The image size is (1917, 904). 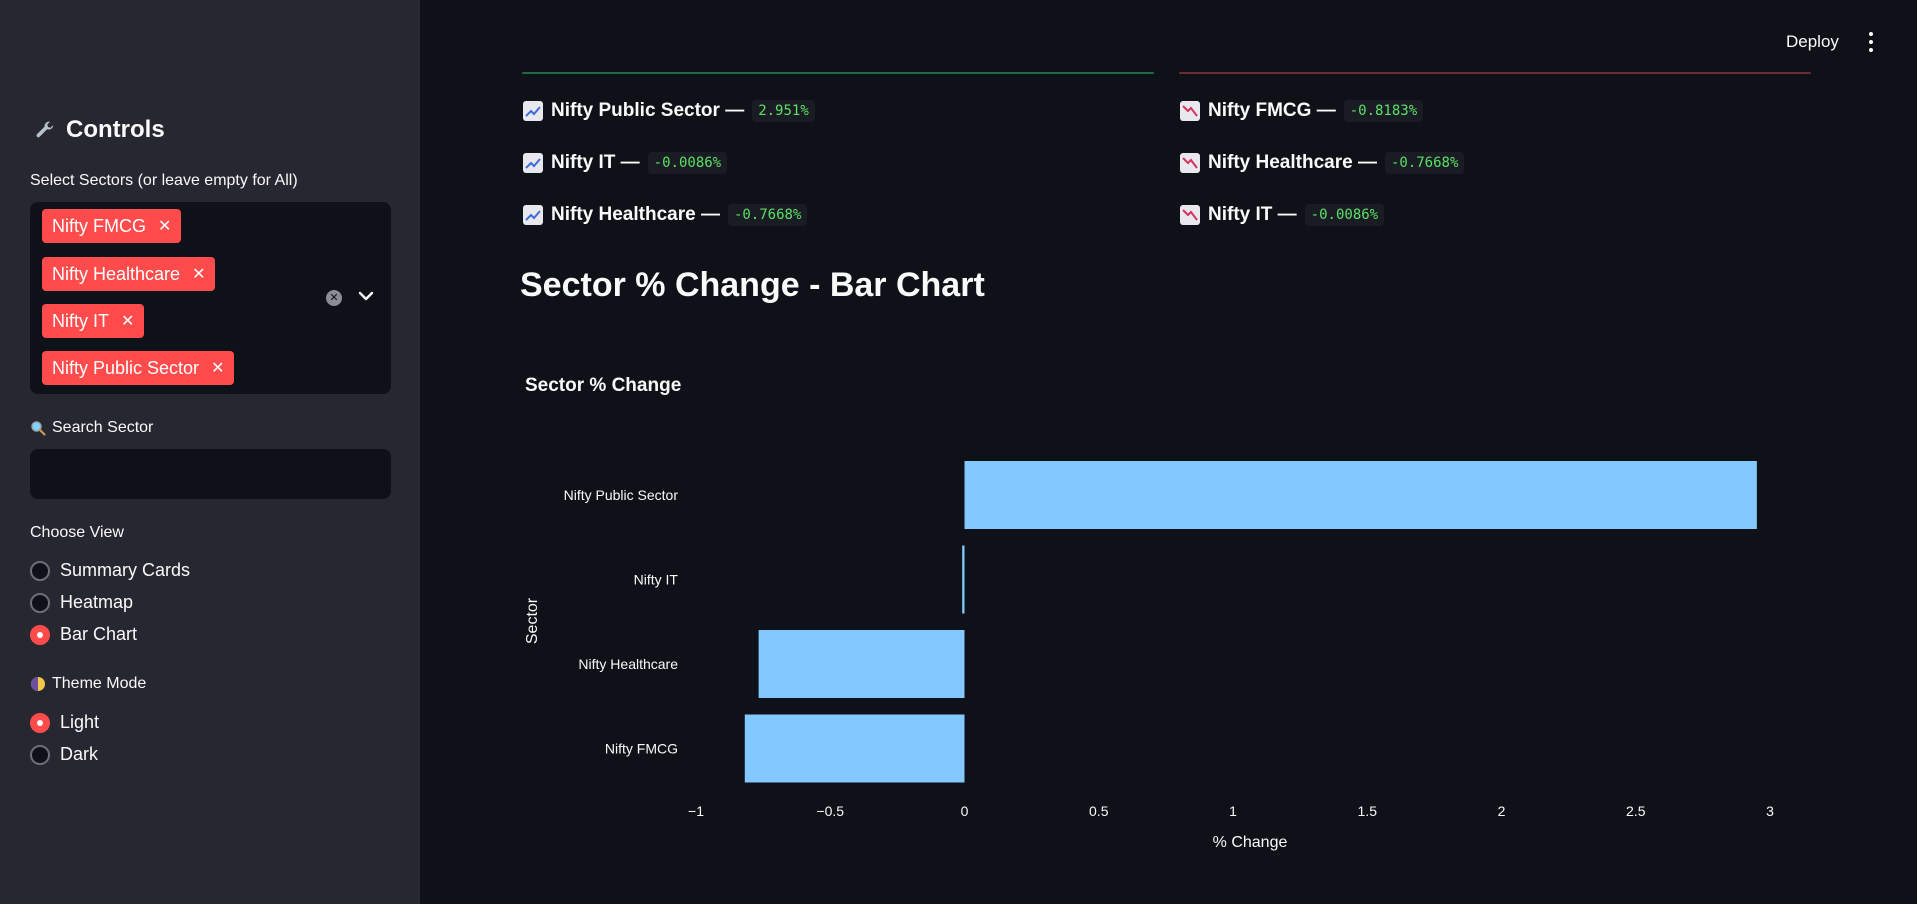 I want to click on x-tick-label: 1, so click(x=1233, y=811).